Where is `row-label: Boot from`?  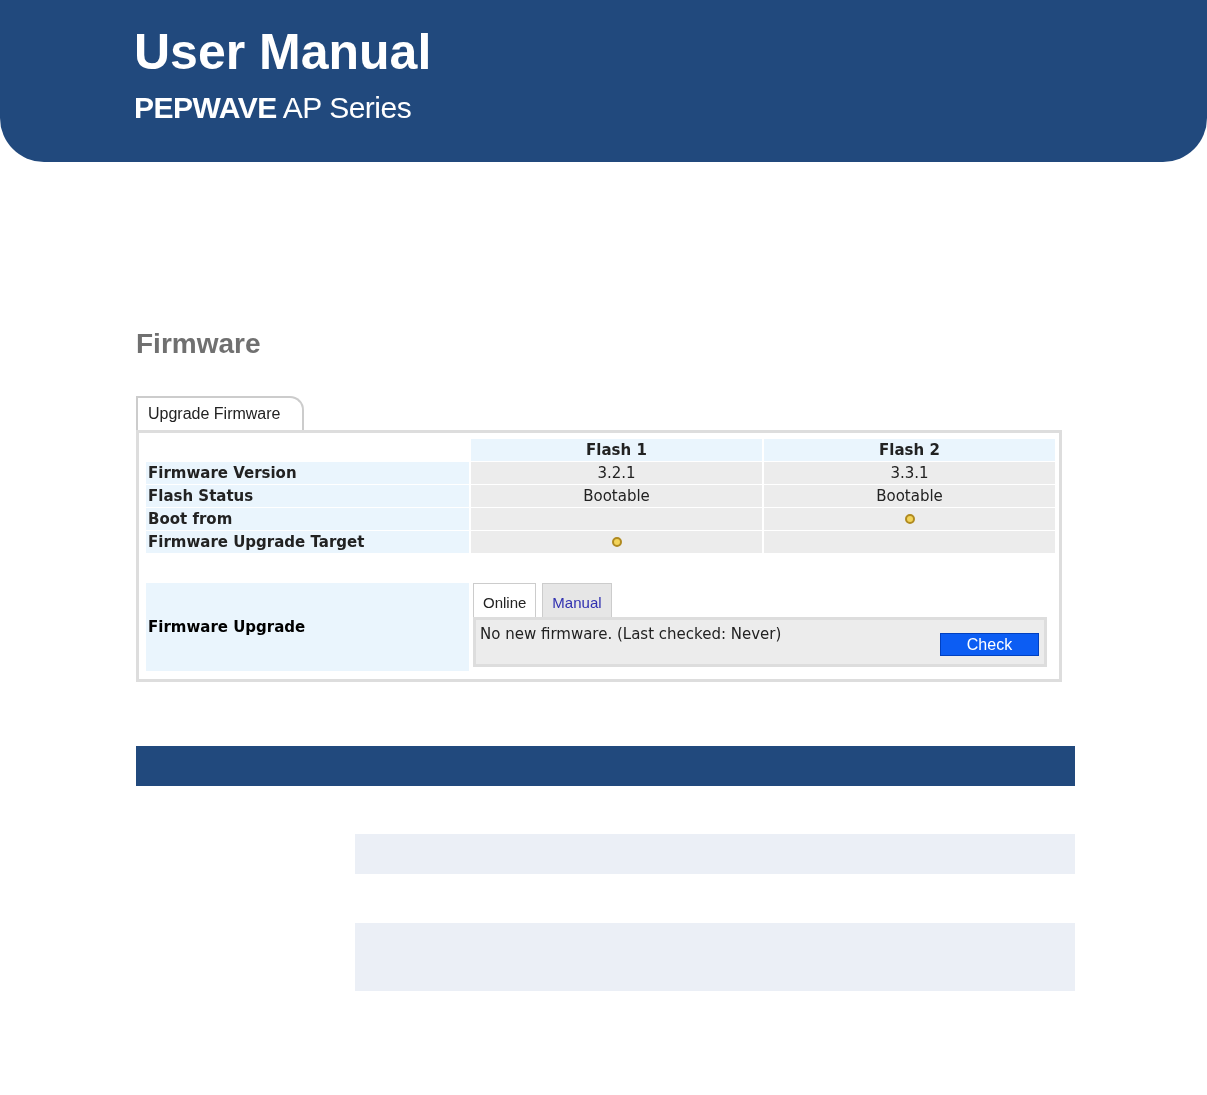 row-label: Boot from is located at coordinates (307, 519).